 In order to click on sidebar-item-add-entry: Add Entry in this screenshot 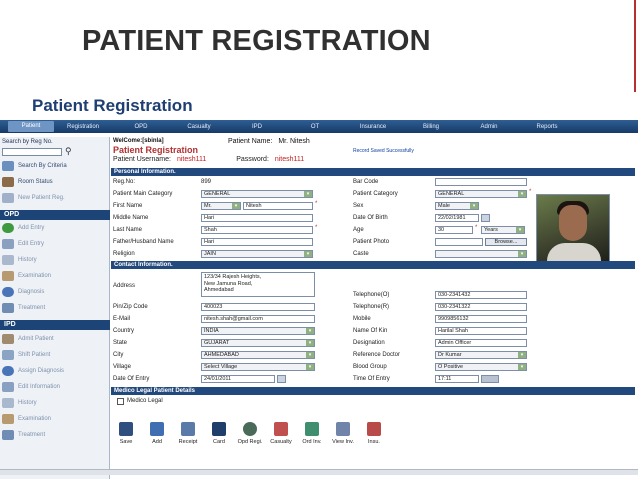, I will do `click(23, 228)`.